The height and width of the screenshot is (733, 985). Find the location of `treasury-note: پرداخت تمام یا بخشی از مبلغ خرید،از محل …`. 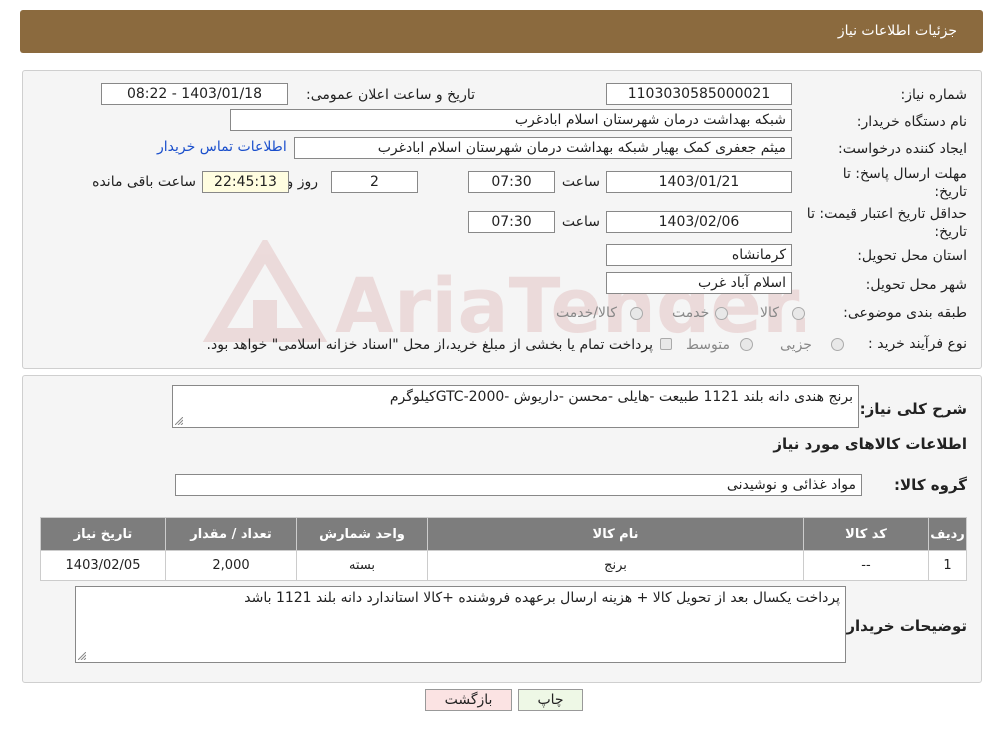

treasury-note: پرداخت تمام یا بخشی از مبلغ خرید،از محل … is located at coordinates (429, 345).